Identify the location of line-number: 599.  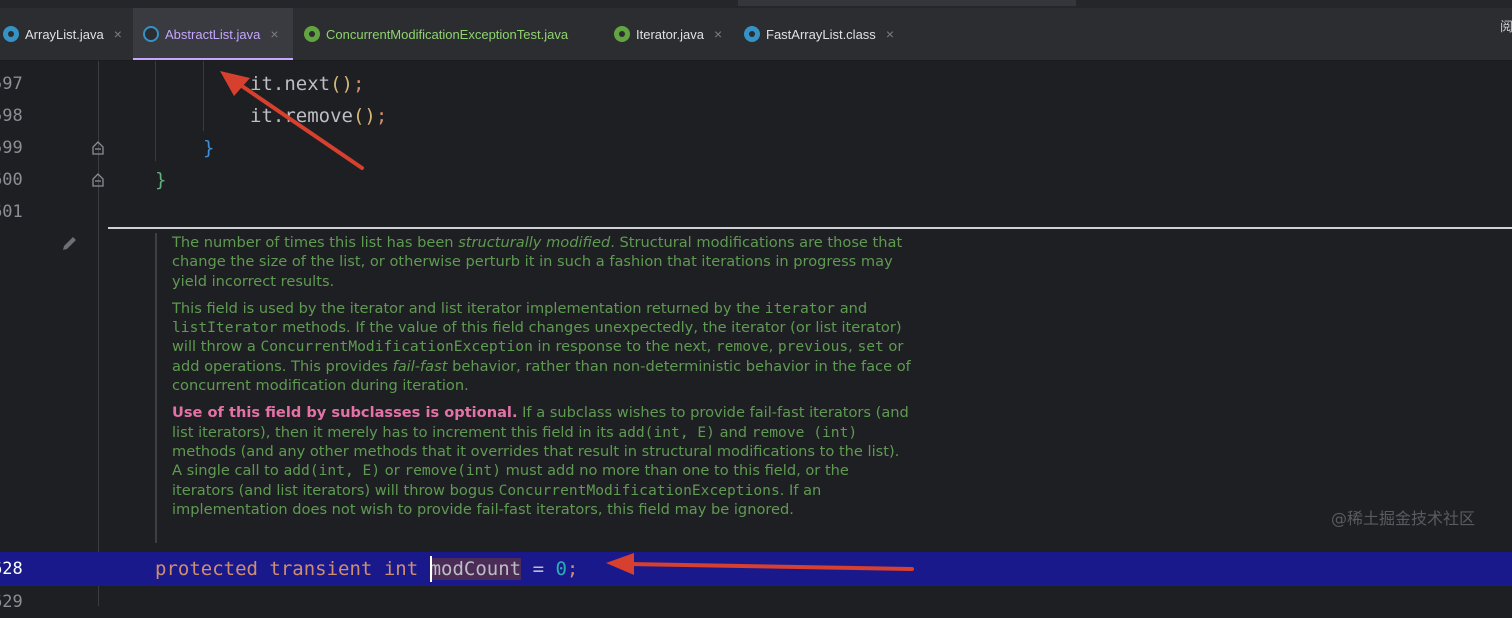
(11, 148).